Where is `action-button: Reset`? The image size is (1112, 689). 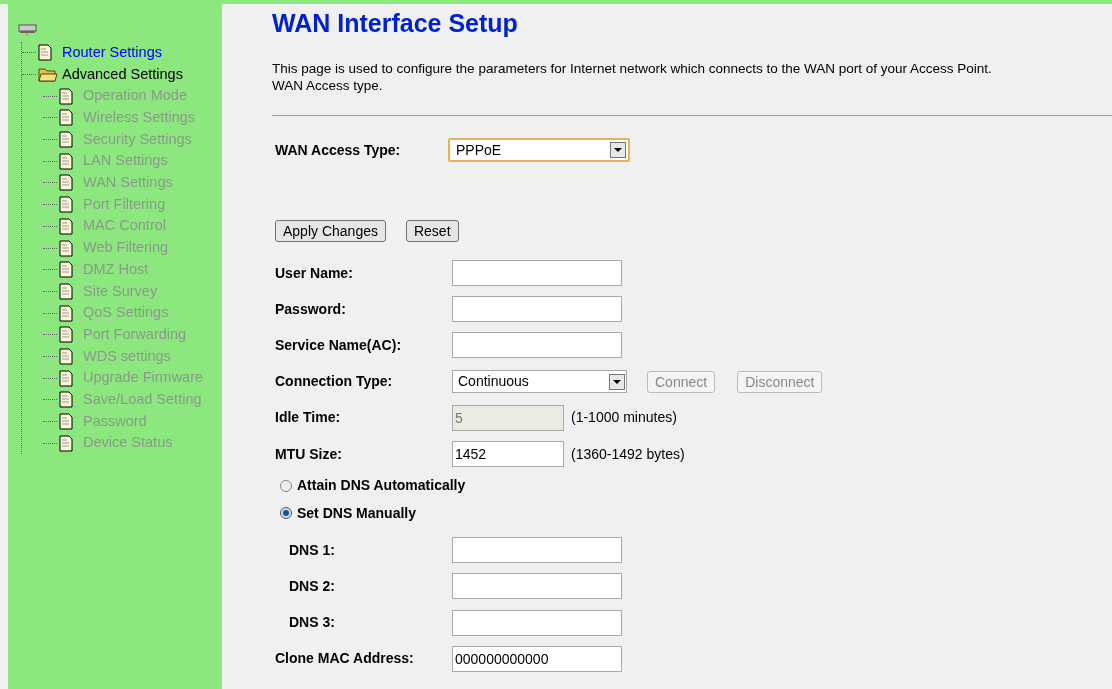
action-button: Reset is located at coordinates (432, 231).